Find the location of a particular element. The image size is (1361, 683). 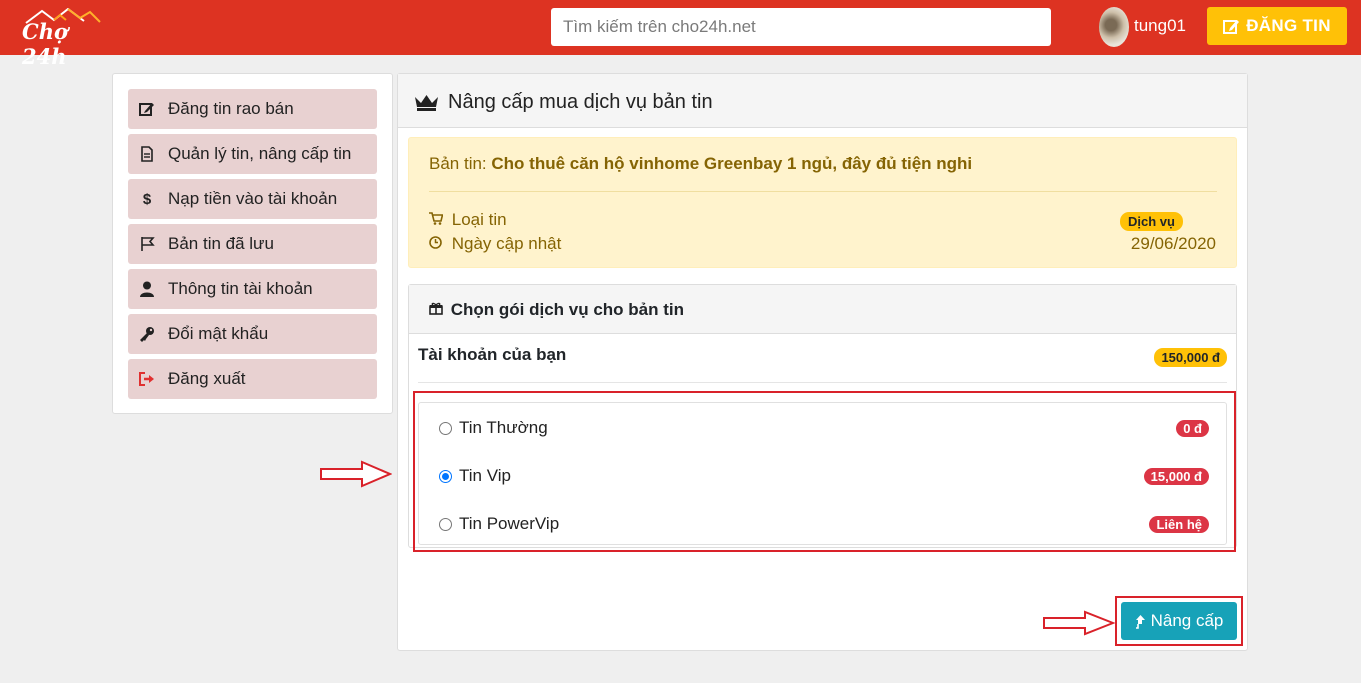

account-label: Tài khoản của bạn is located at coordinates (492, 354).